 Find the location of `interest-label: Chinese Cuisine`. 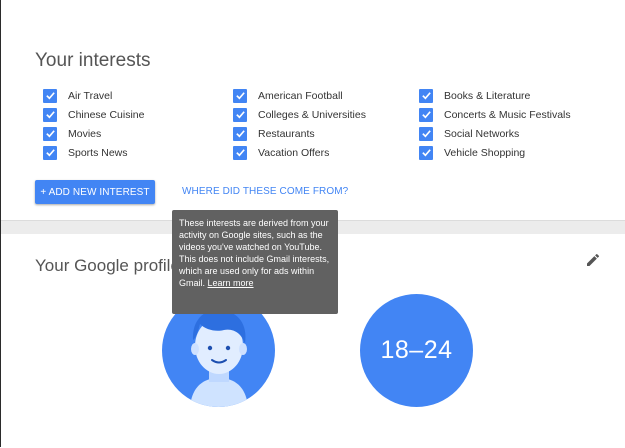

interest-label: Chinese Cuisine is located at coordinates (106, 114).